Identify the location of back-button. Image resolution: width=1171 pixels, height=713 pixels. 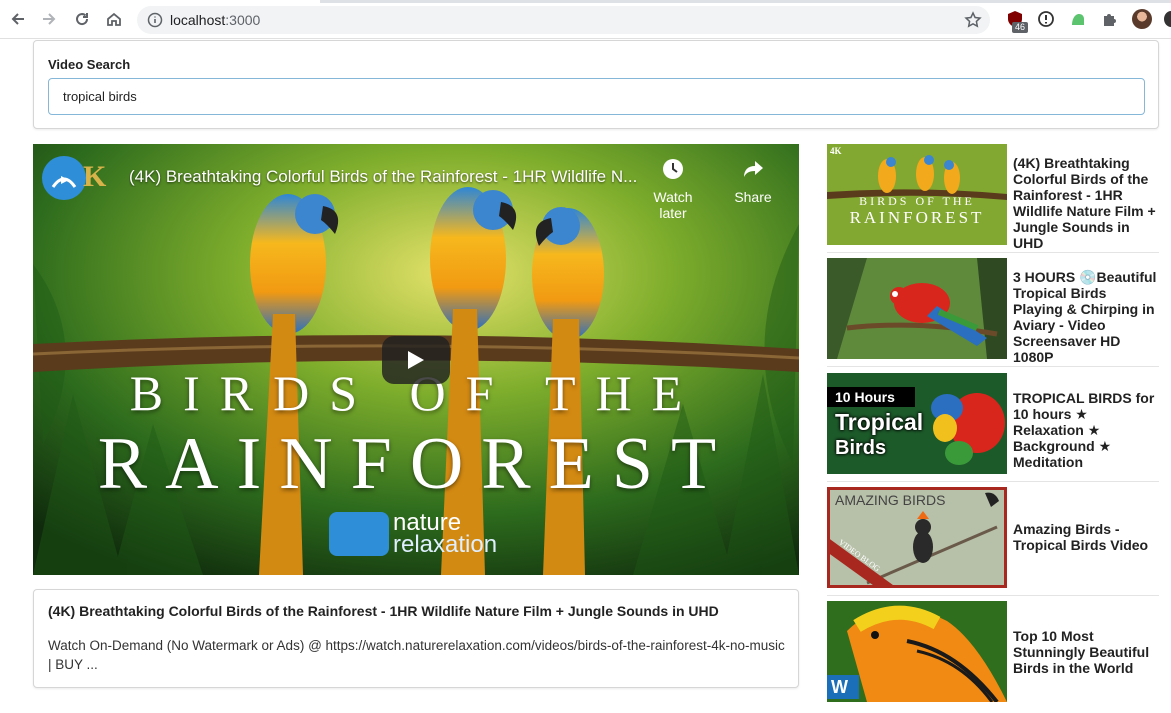
(18, 19).